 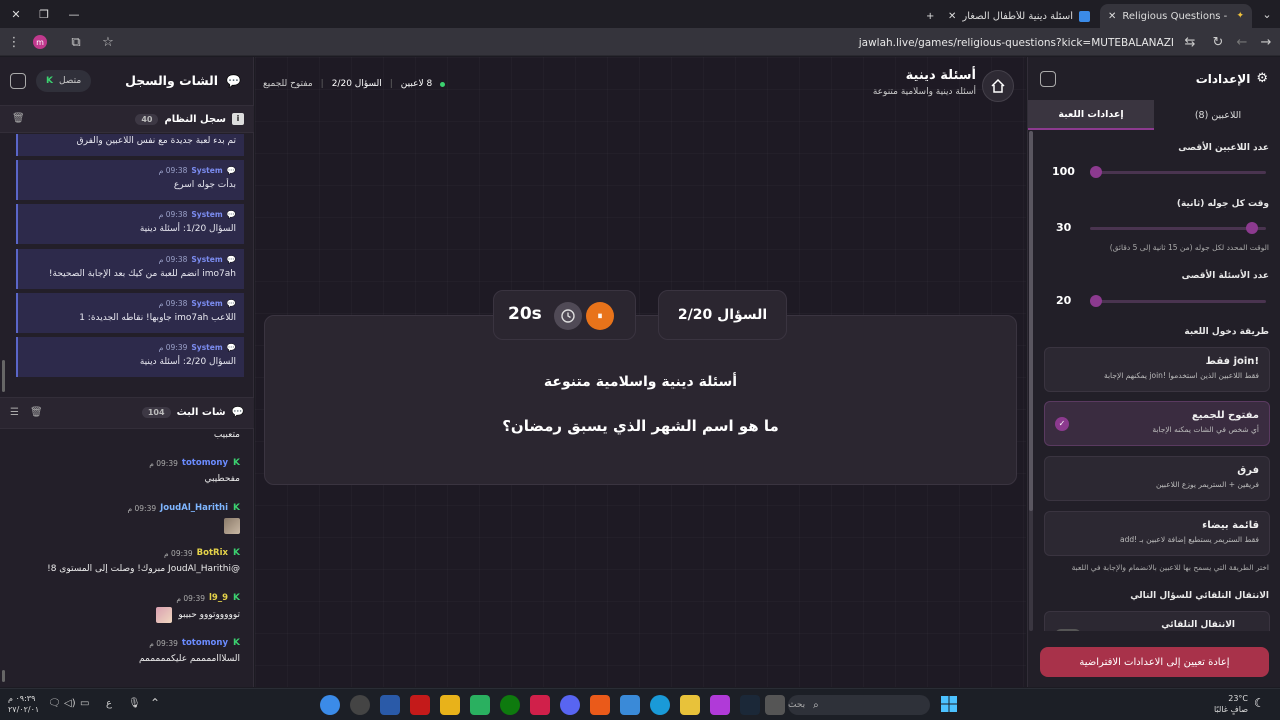 I want to click on new-tab-button: +, so click(x=928, y=16).